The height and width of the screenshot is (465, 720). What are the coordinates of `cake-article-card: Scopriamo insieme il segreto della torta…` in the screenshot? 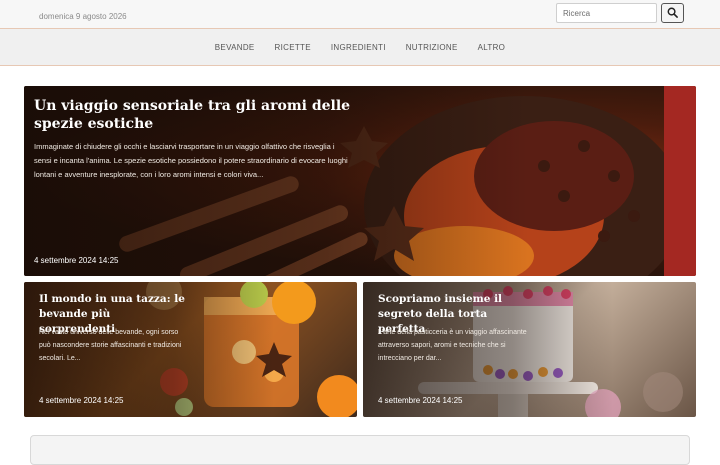 It's located at (529, 349).